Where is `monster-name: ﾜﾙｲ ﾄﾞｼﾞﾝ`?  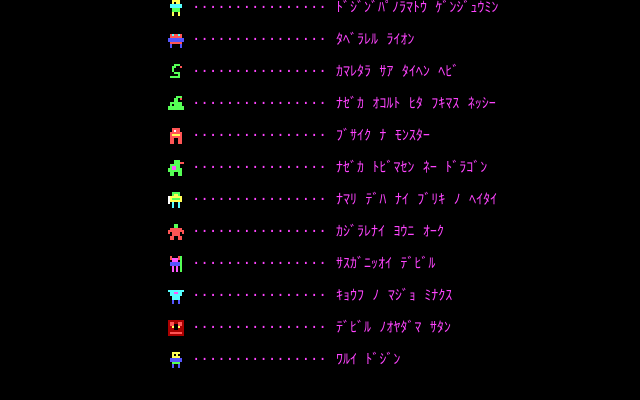
monster-name: ﾜﾙｲ ﾄﾞｼﾞﾝ is located at coordinates (368, 360).